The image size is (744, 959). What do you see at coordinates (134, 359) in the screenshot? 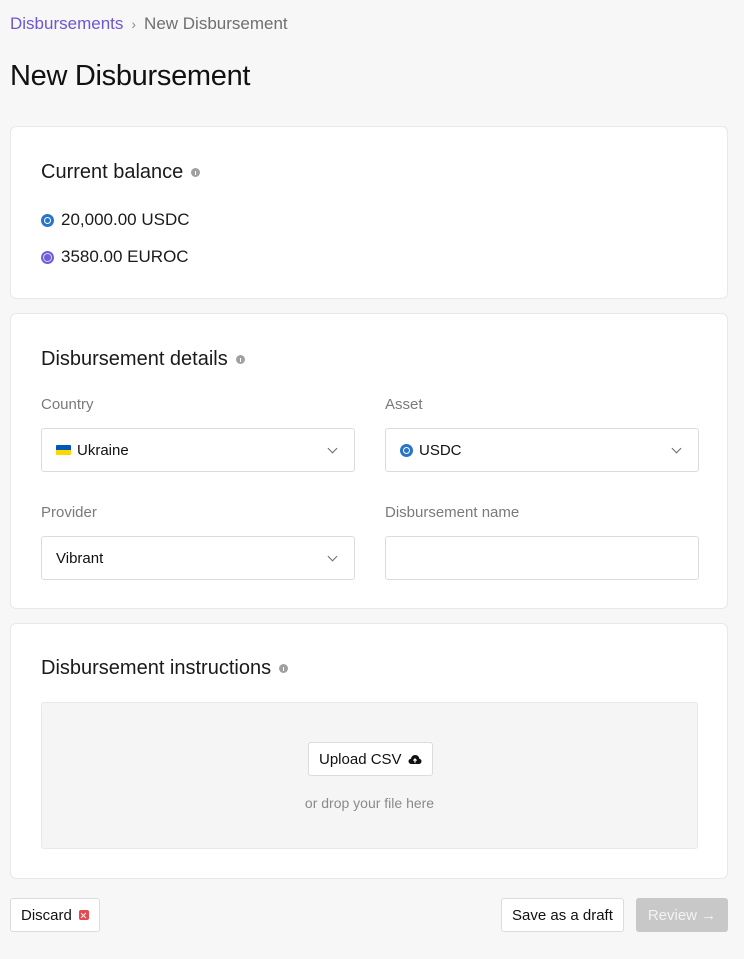
I see `details-title-text: Disbursement details` at bounding box center [134, 359].